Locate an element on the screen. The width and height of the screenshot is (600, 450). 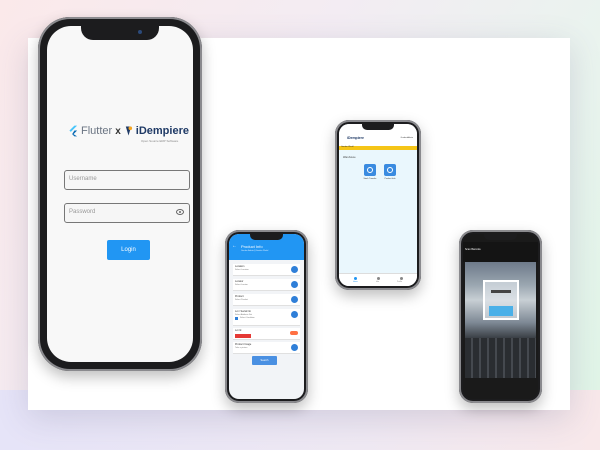
camera-icon is located at coordinates (294, 347).